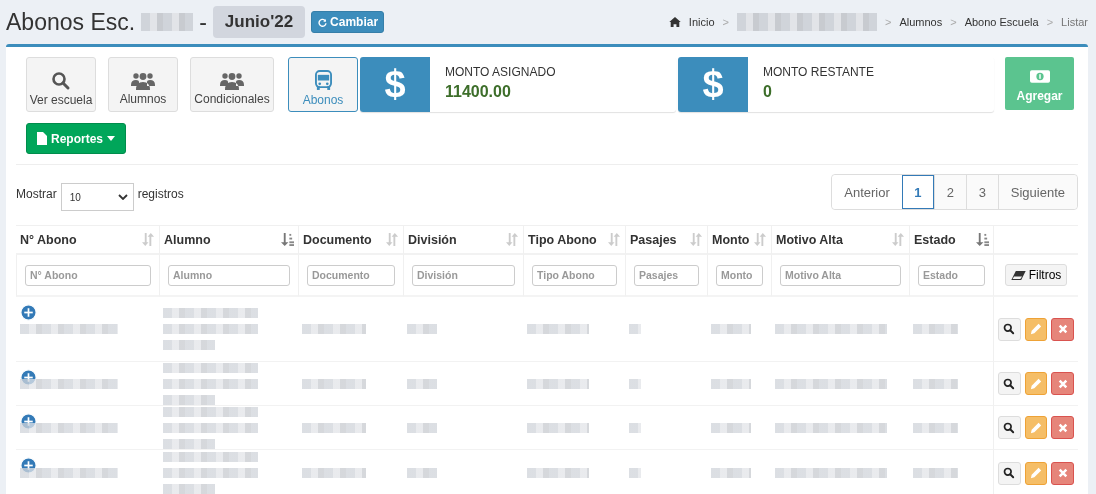 This screenshot has height=494, width=1096. What do you see at coordinates (1039, 76) in the screenshot?
I see `money-icon` at bounding box center [1039, 76].